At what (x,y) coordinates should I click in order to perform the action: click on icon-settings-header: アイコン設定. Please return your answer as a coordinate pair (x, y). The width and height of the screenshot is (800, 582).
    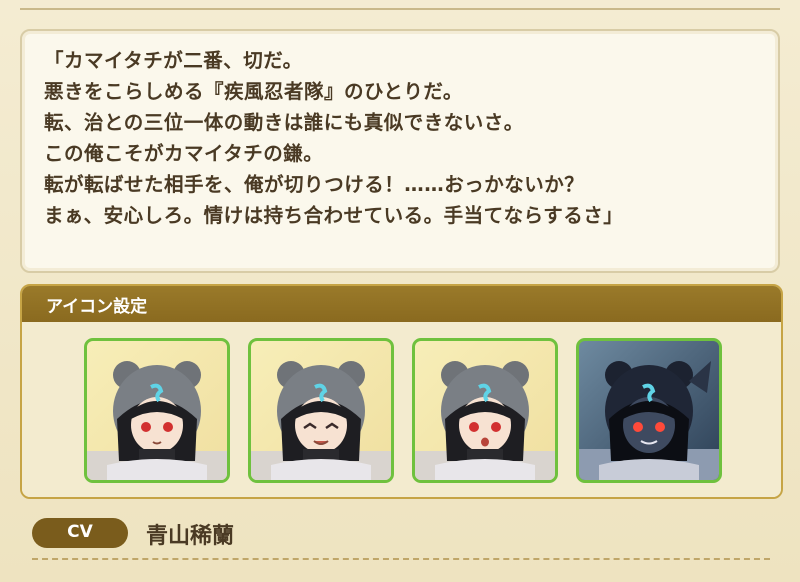
    Looking at the image, I should click on (401, 304).